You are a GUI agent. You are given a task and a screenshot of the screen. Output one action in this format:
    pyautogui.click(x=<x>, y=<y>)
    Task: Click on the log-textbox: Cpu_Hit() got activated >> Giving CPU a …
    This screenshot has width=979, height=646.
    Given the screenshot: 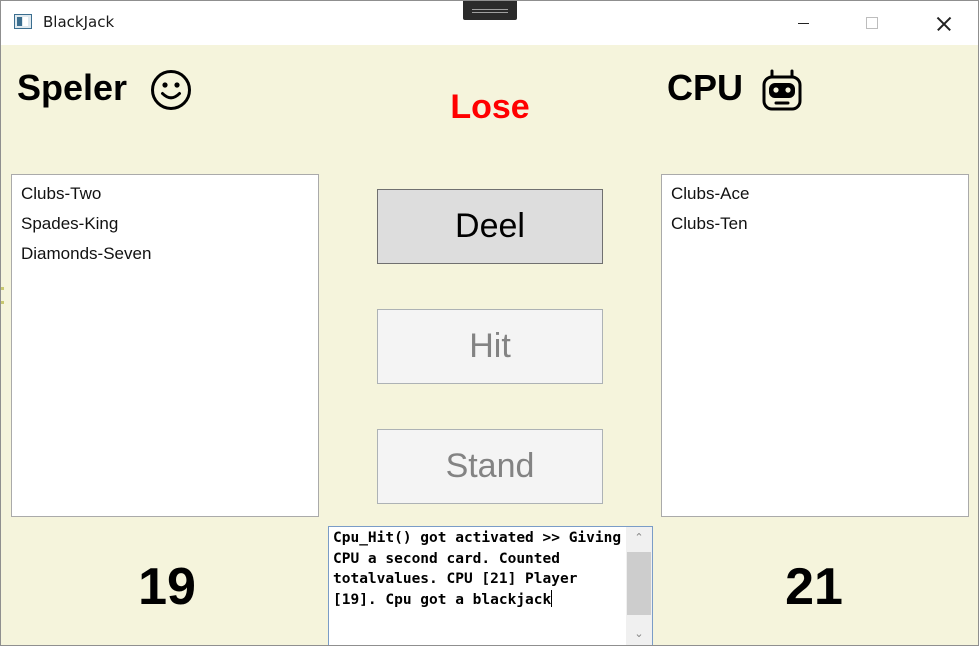 What is the action you would take?
    pyautogui.click(x=490, y=585)
    